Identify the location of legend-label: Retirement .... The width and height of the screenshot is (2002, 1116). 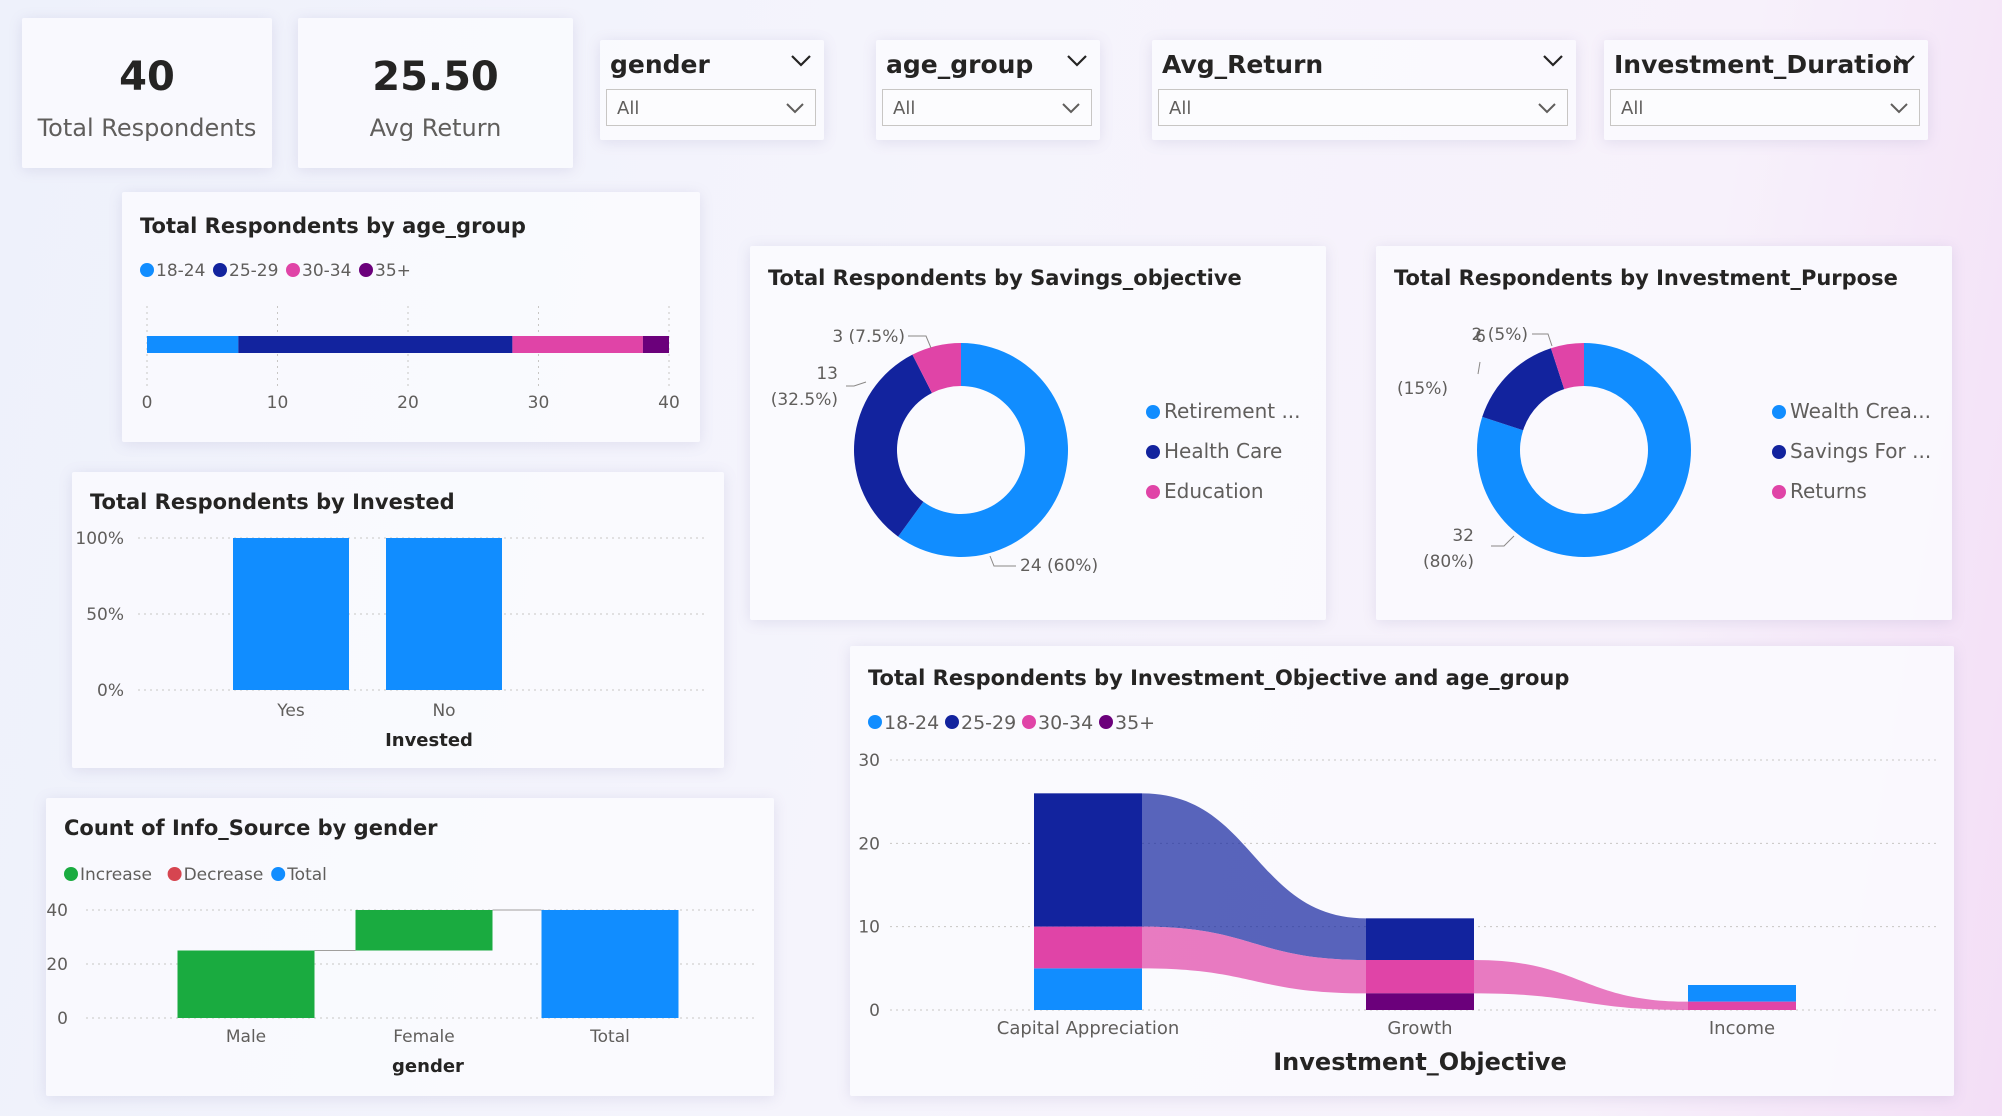
(1232, 411).